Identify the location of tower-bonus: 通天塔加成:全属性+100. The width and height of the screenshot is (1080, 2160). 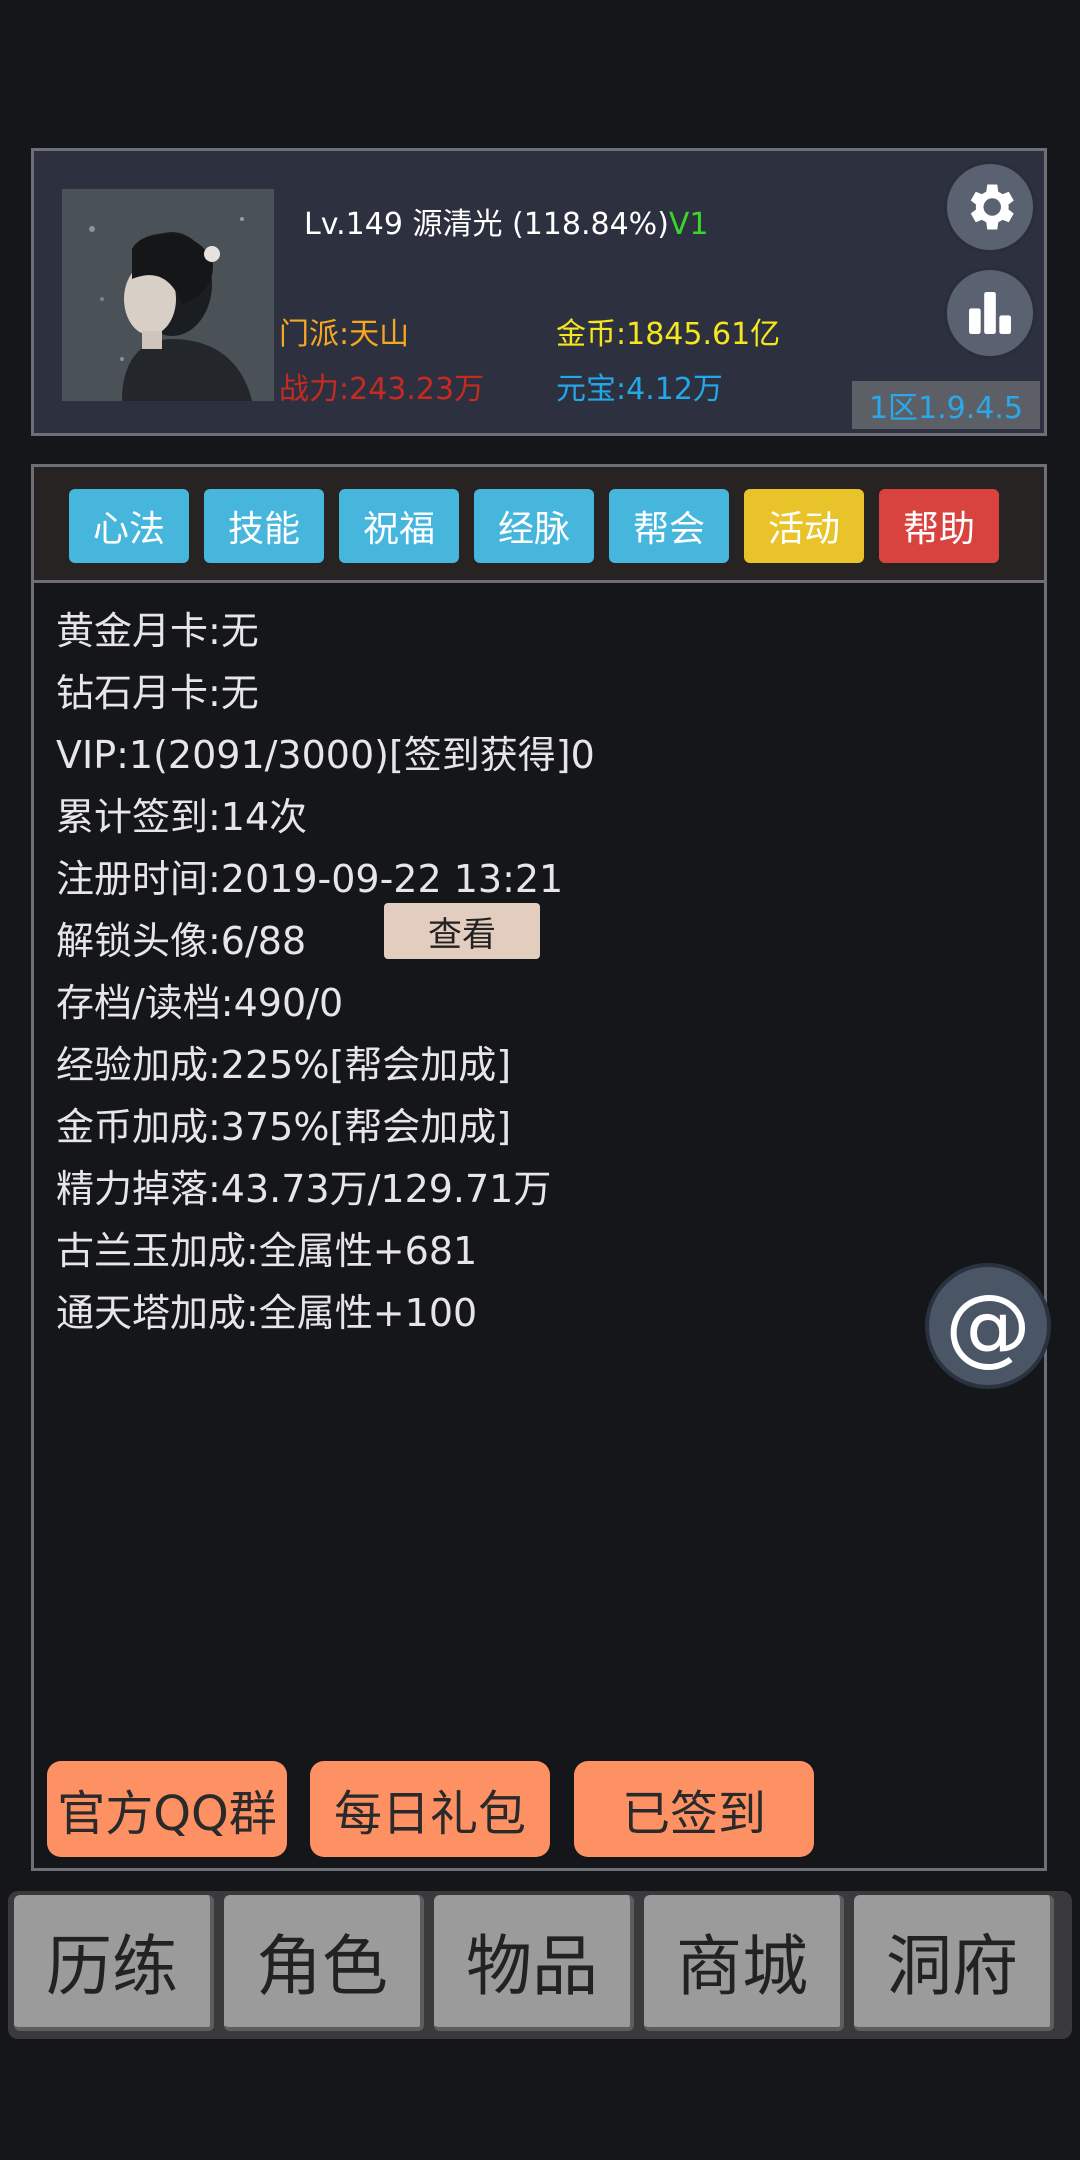
(267, 1313).